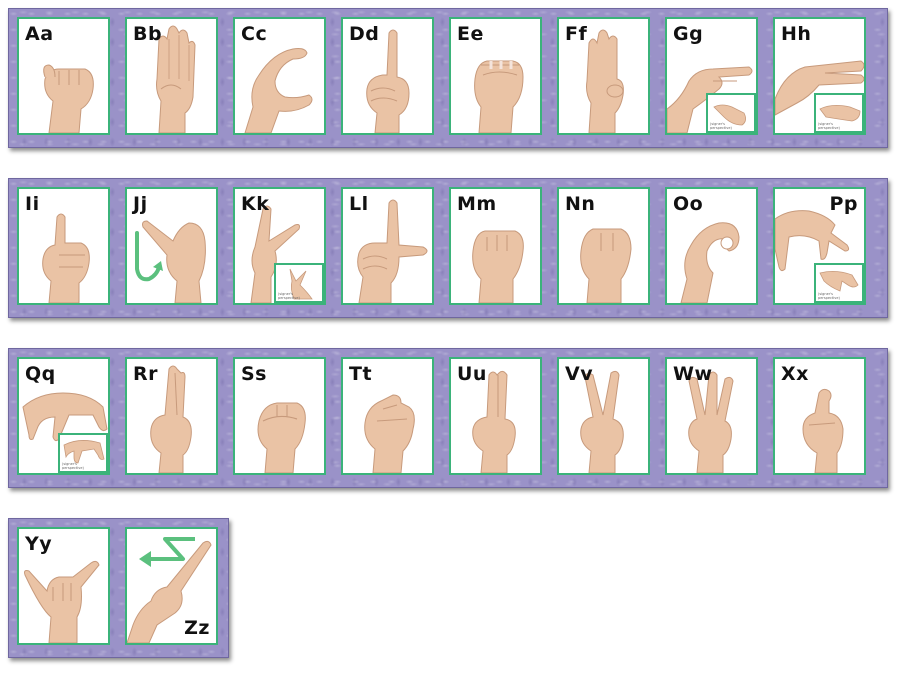 The height and width of the screenshot is (673, 900). What do you see at coordinates (32, 204) in the screenshot?
I see `card-letter: Ii` at bounding box center [32, 204].